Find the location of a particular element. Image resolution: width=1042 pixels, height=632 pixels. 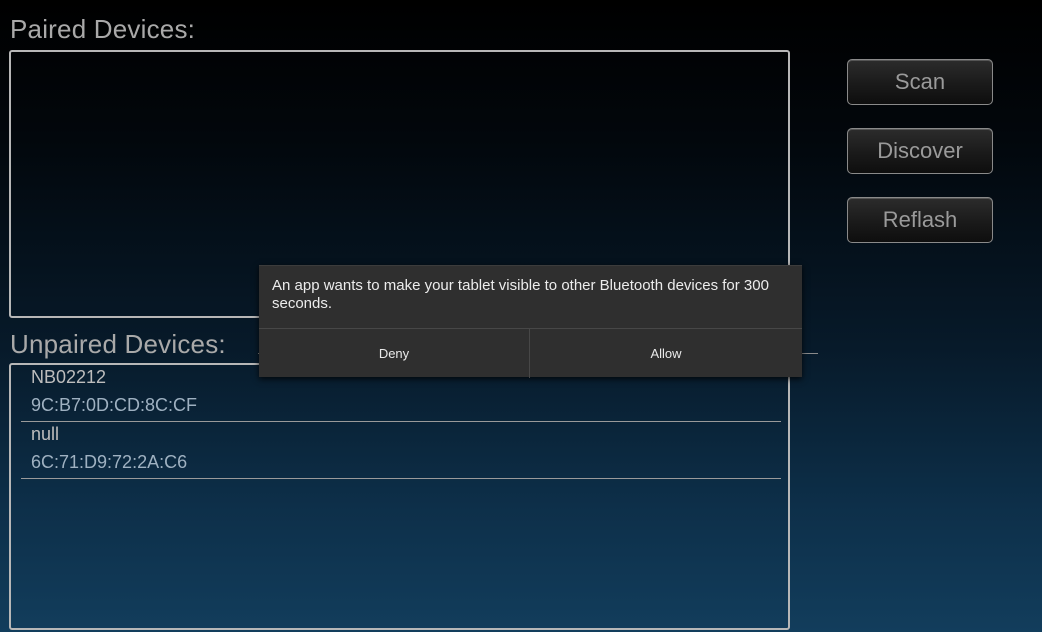

scan-button: Scan is located at coordinates (920, 82).